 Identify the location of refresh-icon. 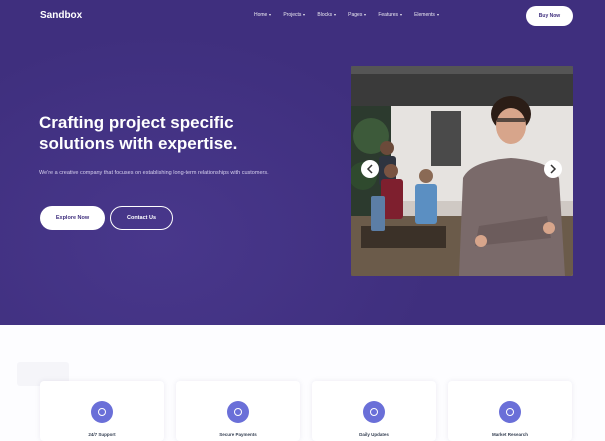
(374, 412).